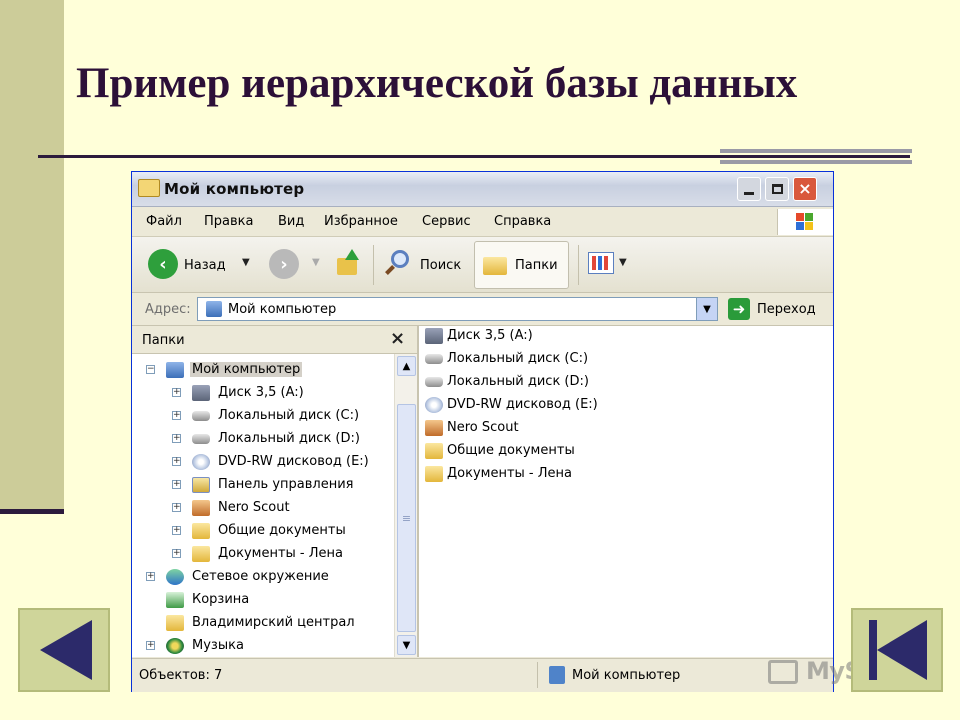 This screenshot has width=960, height=720. Describe the element at coordinates (274, 340) in the screenshot. I see `folders-pane-header: Папки ×` at that location.